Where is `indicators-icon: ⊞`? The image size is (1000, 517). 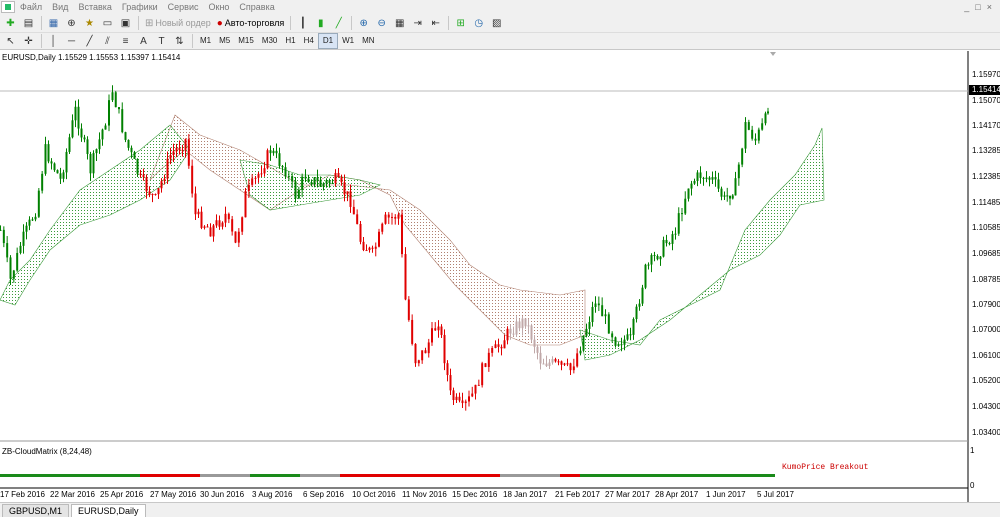 indicators-icon: ⊞ is located at coordinates (460, 23).